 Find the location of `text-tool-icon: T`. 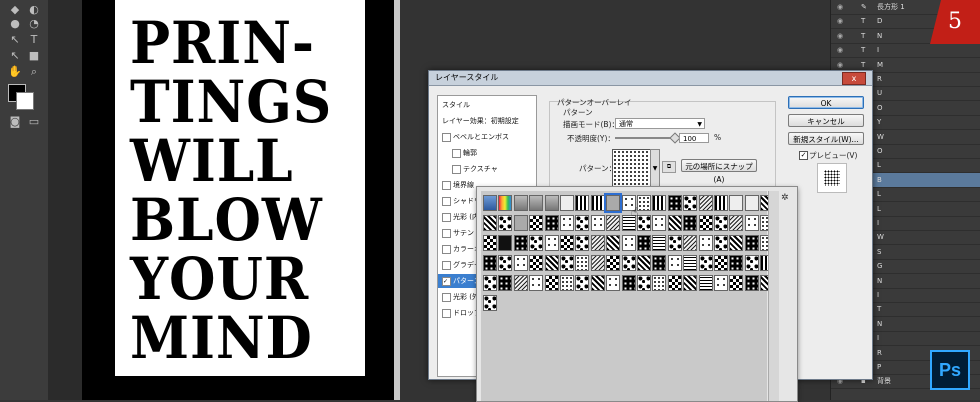

text-tool-icon: T is located at coordinates (34, 40).